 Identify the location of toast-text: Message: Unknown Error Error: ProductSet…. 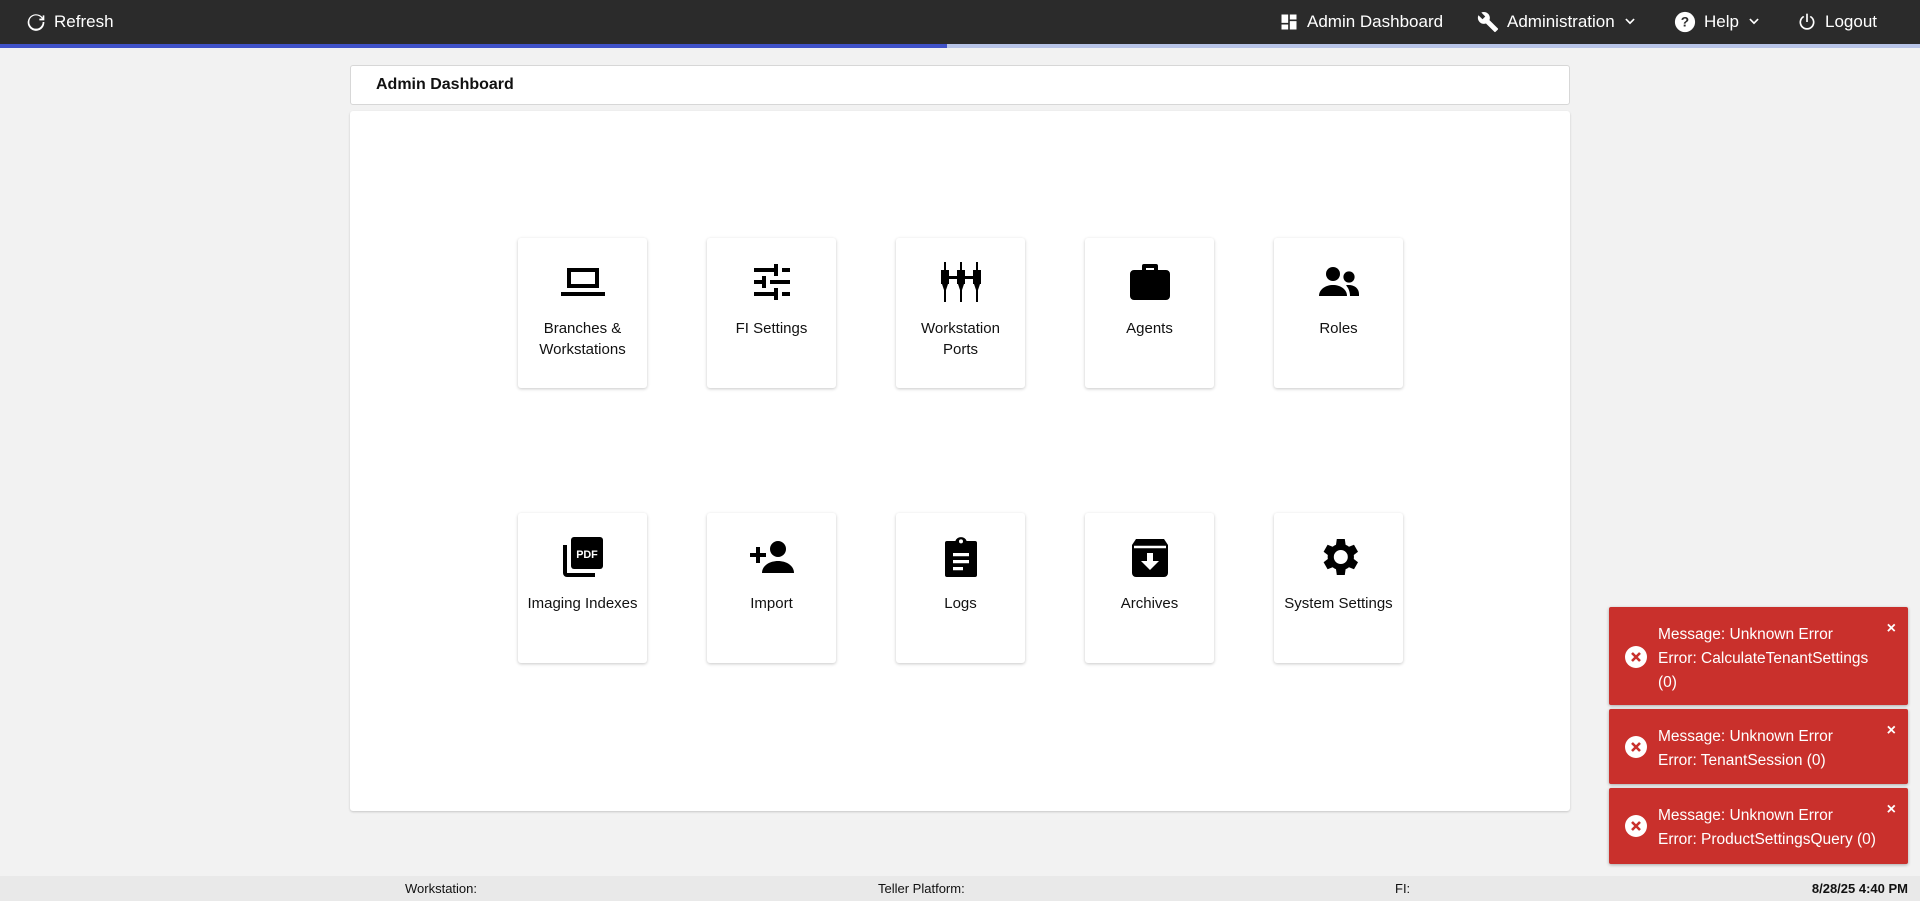
(1768, 828).